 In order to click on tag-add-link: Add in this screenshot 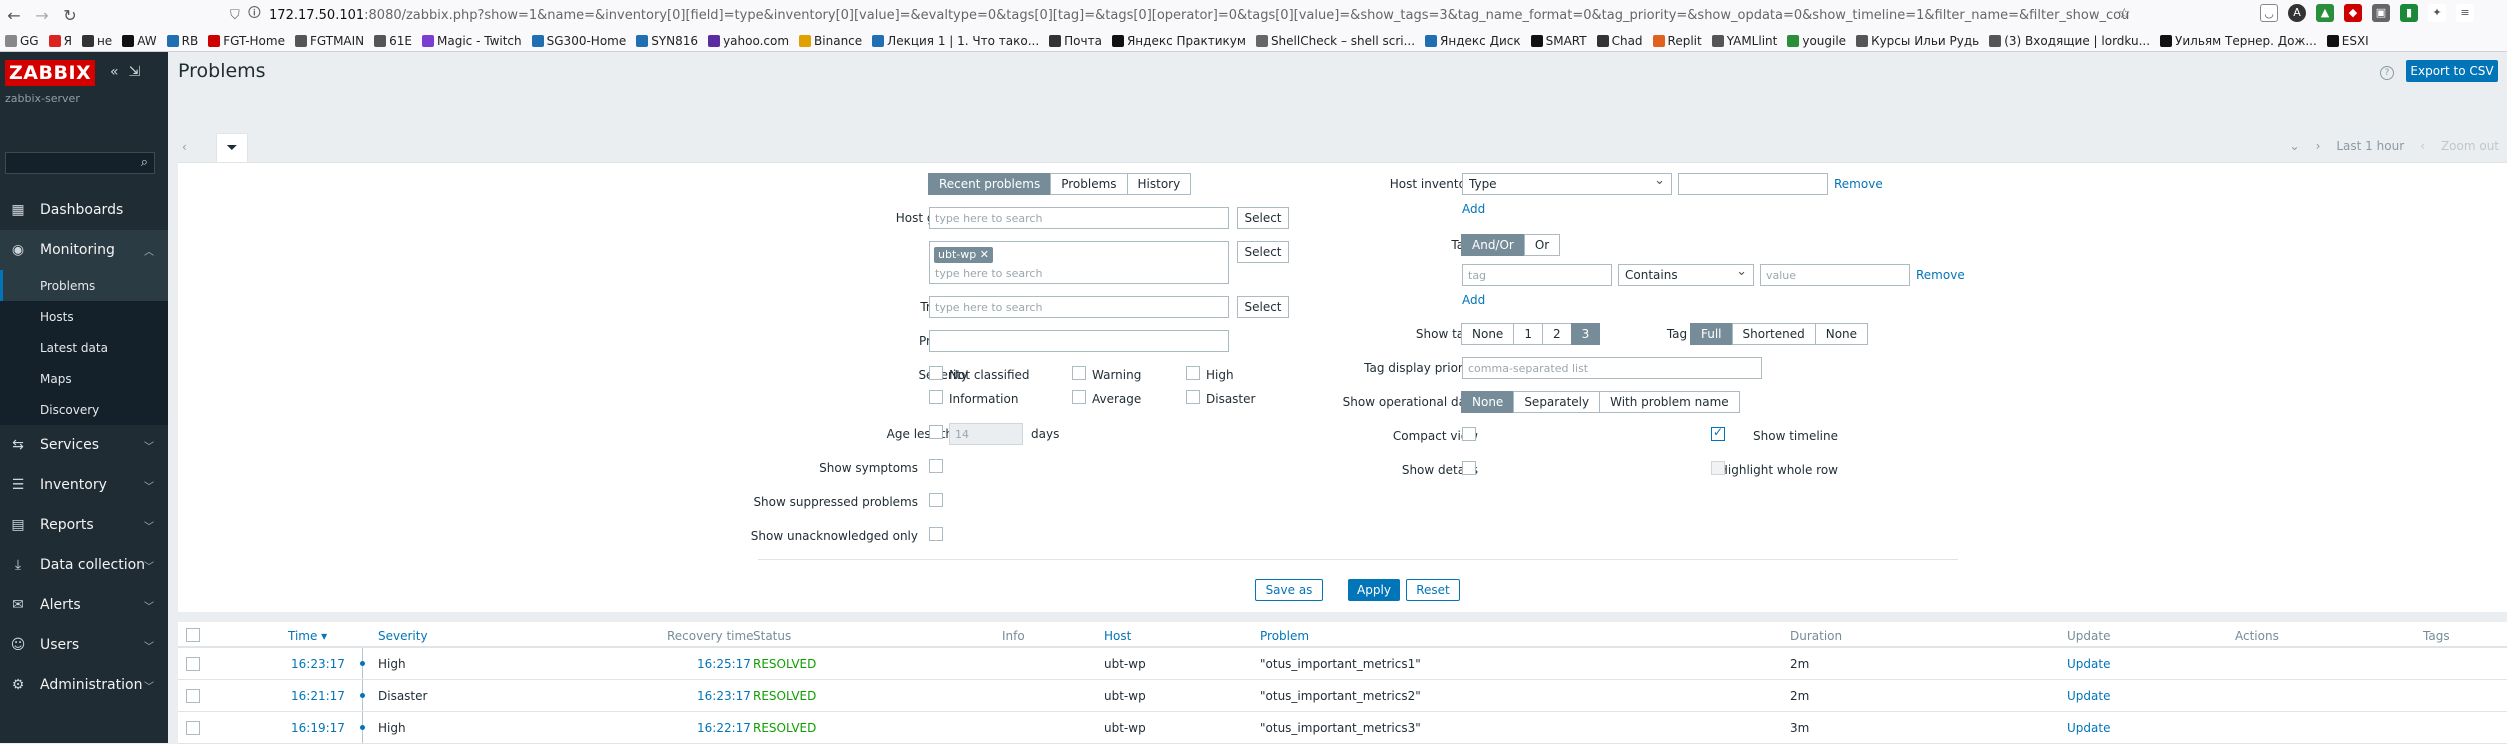, I will do `click(1473, 300)`.